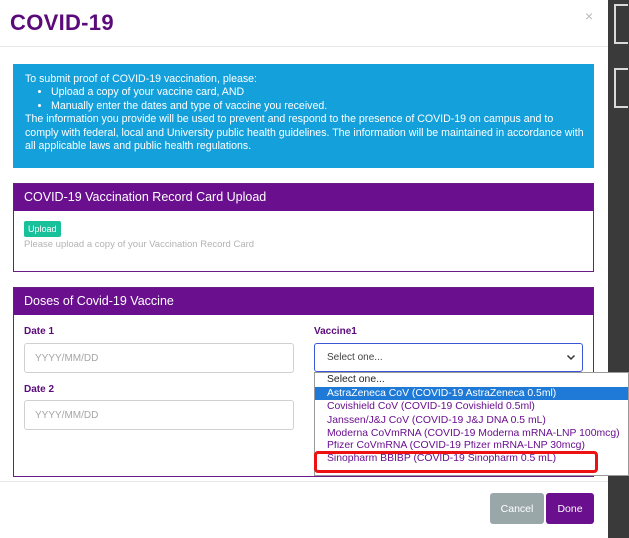 Image resolution: width=629 pixels, height=538 pixels. I want to click on date1-label: Date 1, so click(39, 331).